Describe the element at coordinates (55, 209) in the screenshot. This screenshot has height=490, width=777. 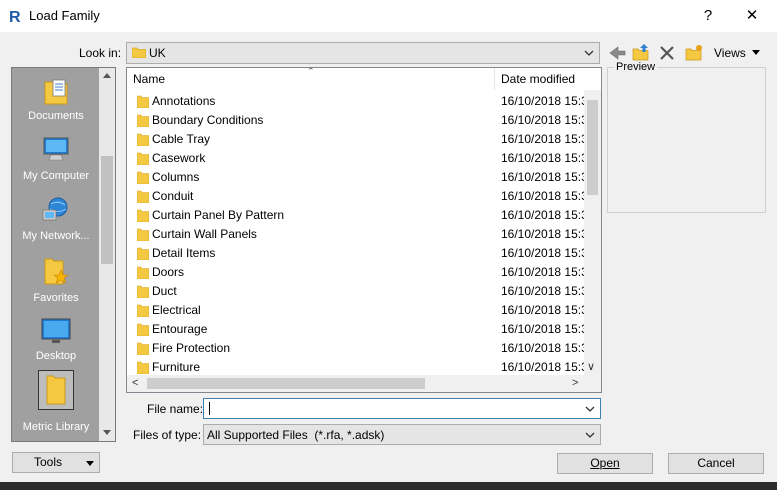
I see `network-icon` at that location.